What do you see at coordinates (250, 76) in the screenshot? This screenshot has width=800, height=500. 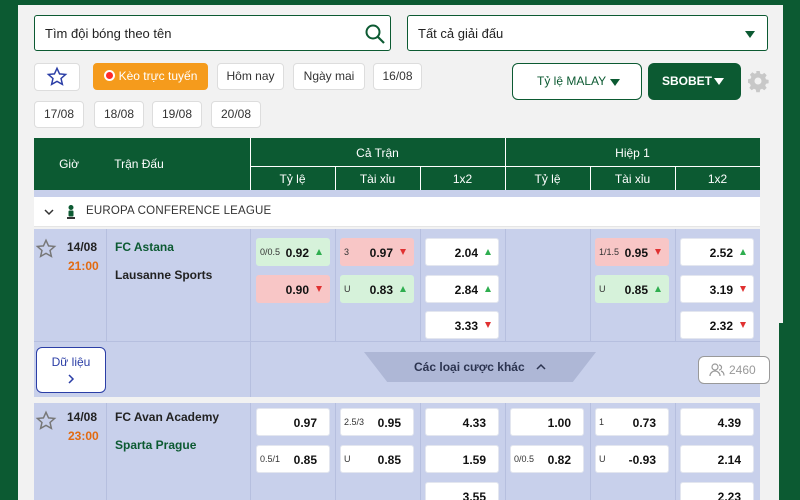 I see `today-button: Hôm nay` at bounding box center [250, 76].